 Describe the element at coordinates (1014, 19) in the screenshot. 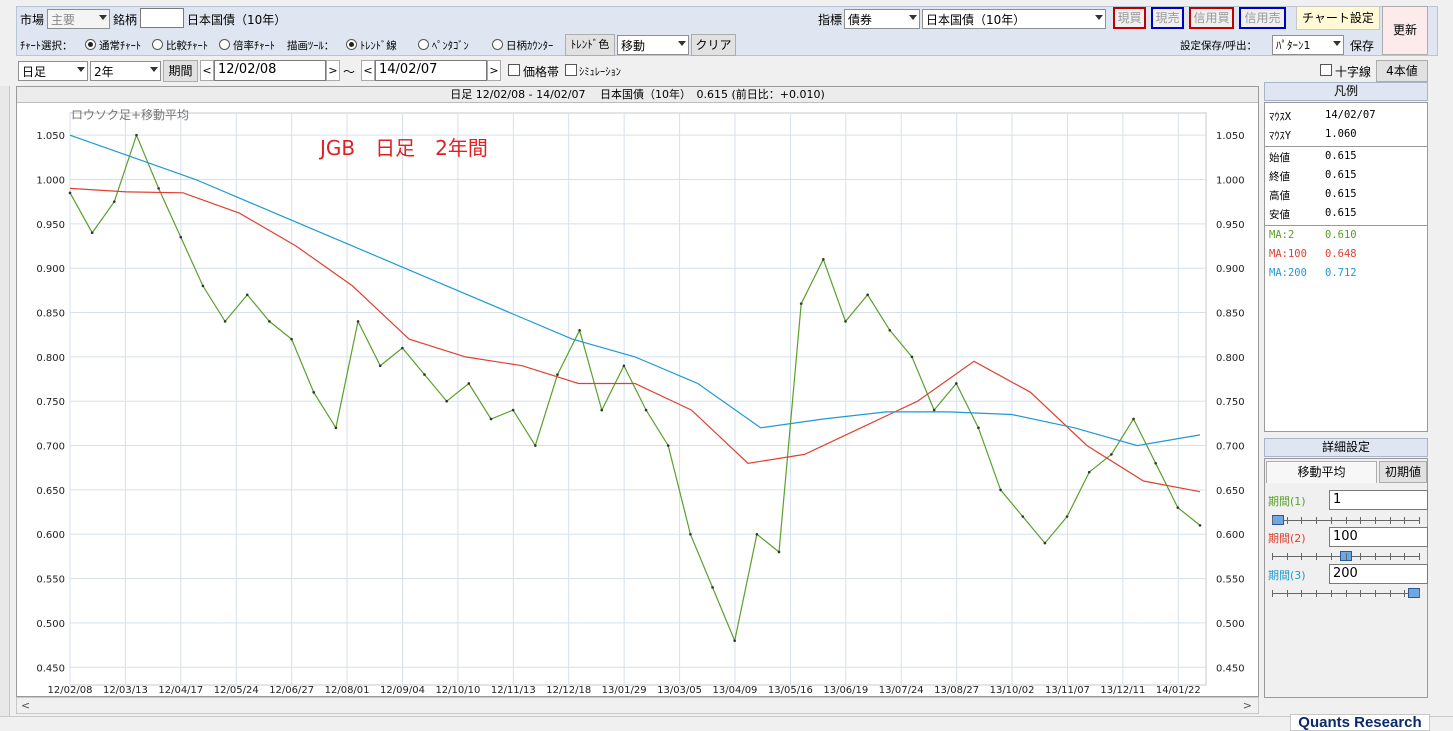

I see `indicator-name-select: 日本国債（10年）` at that location.